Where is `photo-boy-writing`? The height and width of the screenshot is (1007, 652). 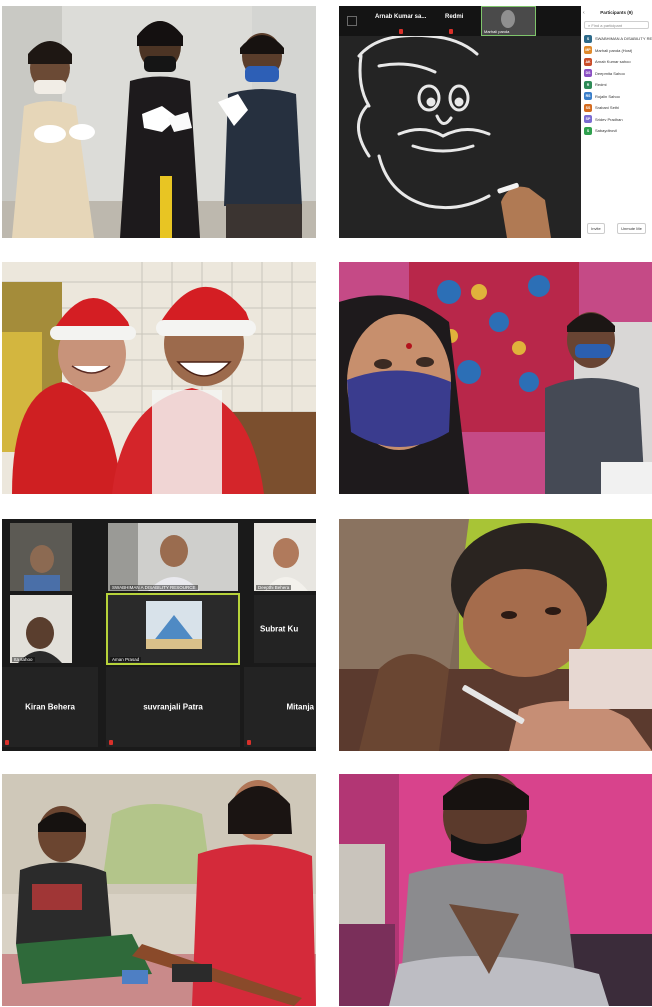 photo-boy-writing is located at coordinates (495, 635).